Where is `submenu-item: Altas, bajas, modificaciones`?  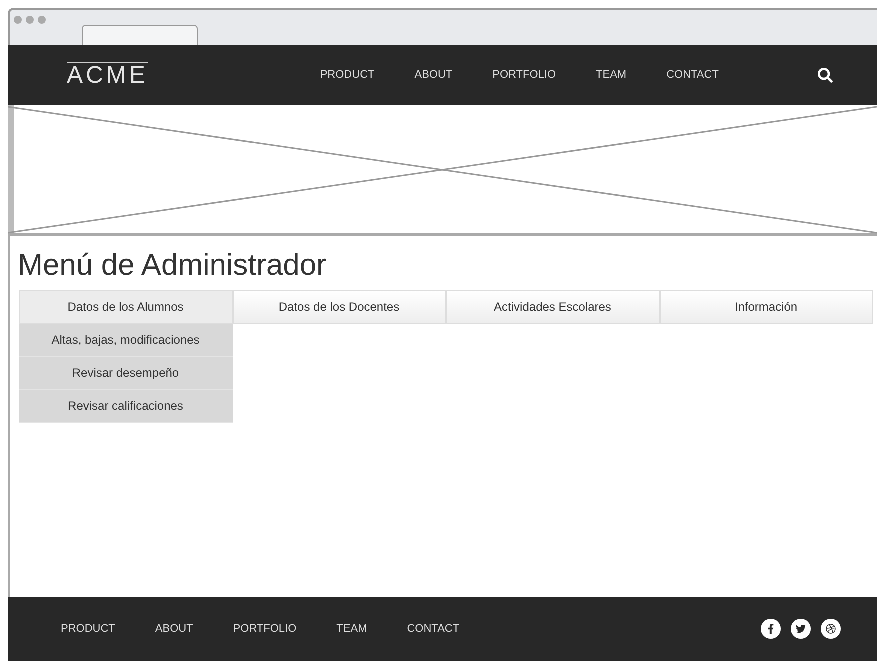 submenu-item: Altas, bajas, modificaciones is located at coordinates (125, 340).